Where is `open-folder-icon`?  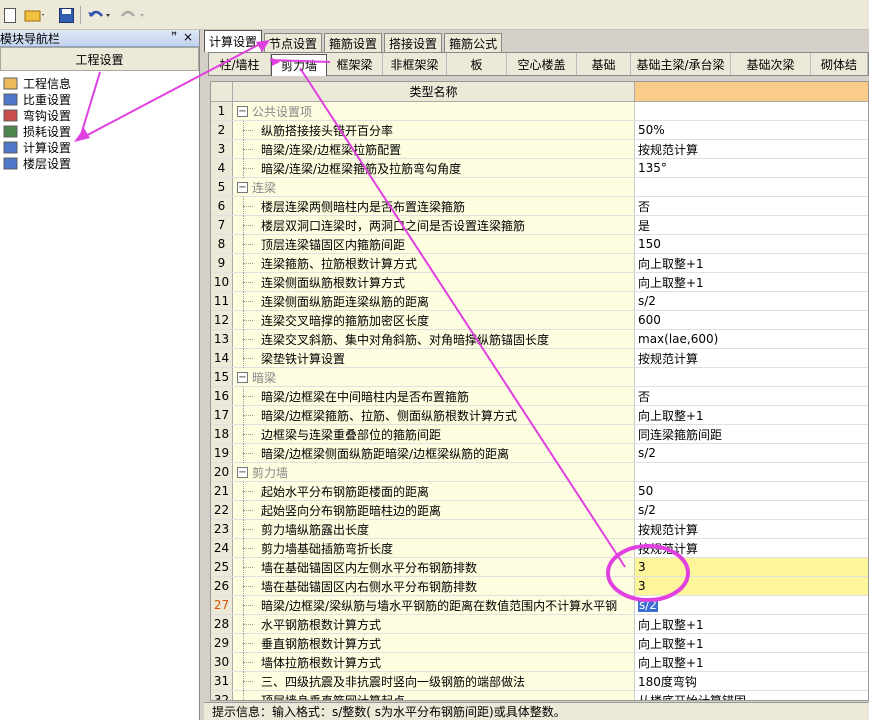
open-folder-icon is located at coordinates (35, 15).